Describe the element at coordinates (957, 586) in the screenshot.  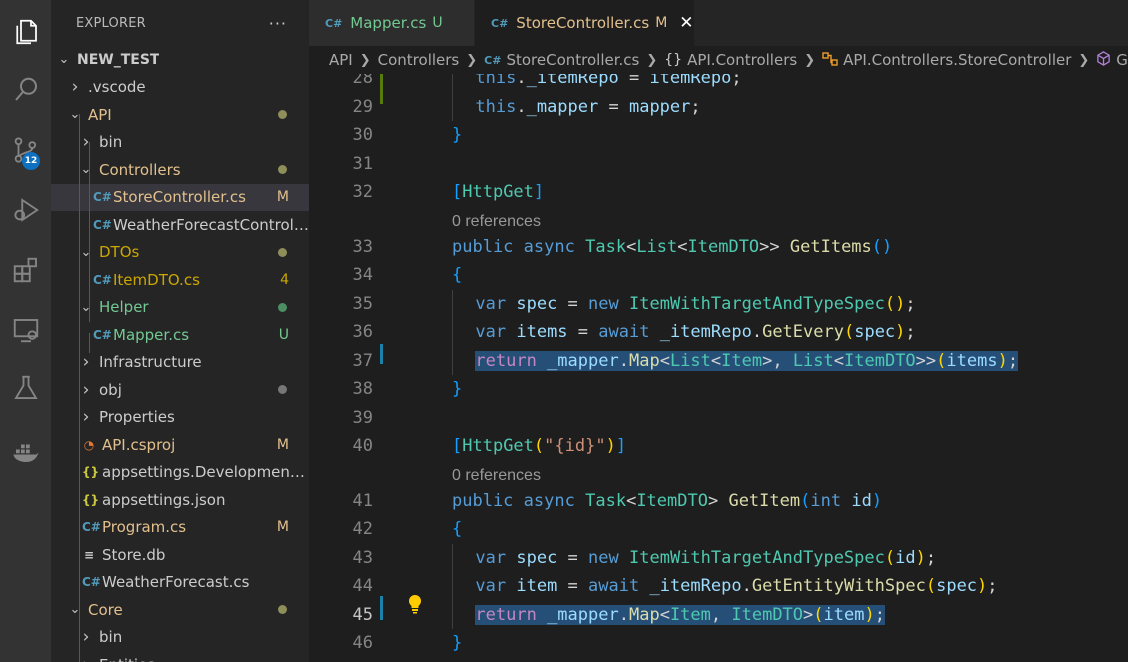
I see `code-token: spec` at that location.